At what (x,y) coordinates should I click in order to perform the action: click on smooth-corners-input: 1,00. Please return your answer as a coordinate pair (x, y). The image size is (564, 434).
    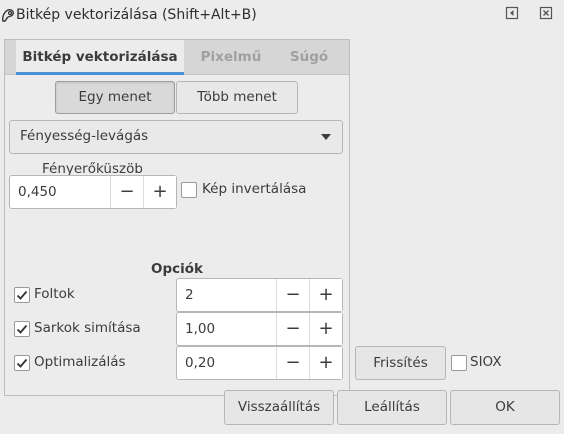
    Looking at the image, I should click on (226, 329).